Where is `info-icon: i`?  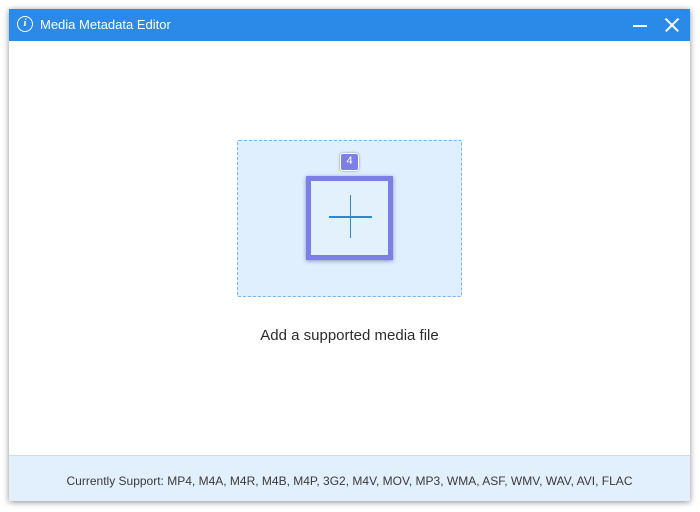
info-icon: i is located at coordinates (25, 24).